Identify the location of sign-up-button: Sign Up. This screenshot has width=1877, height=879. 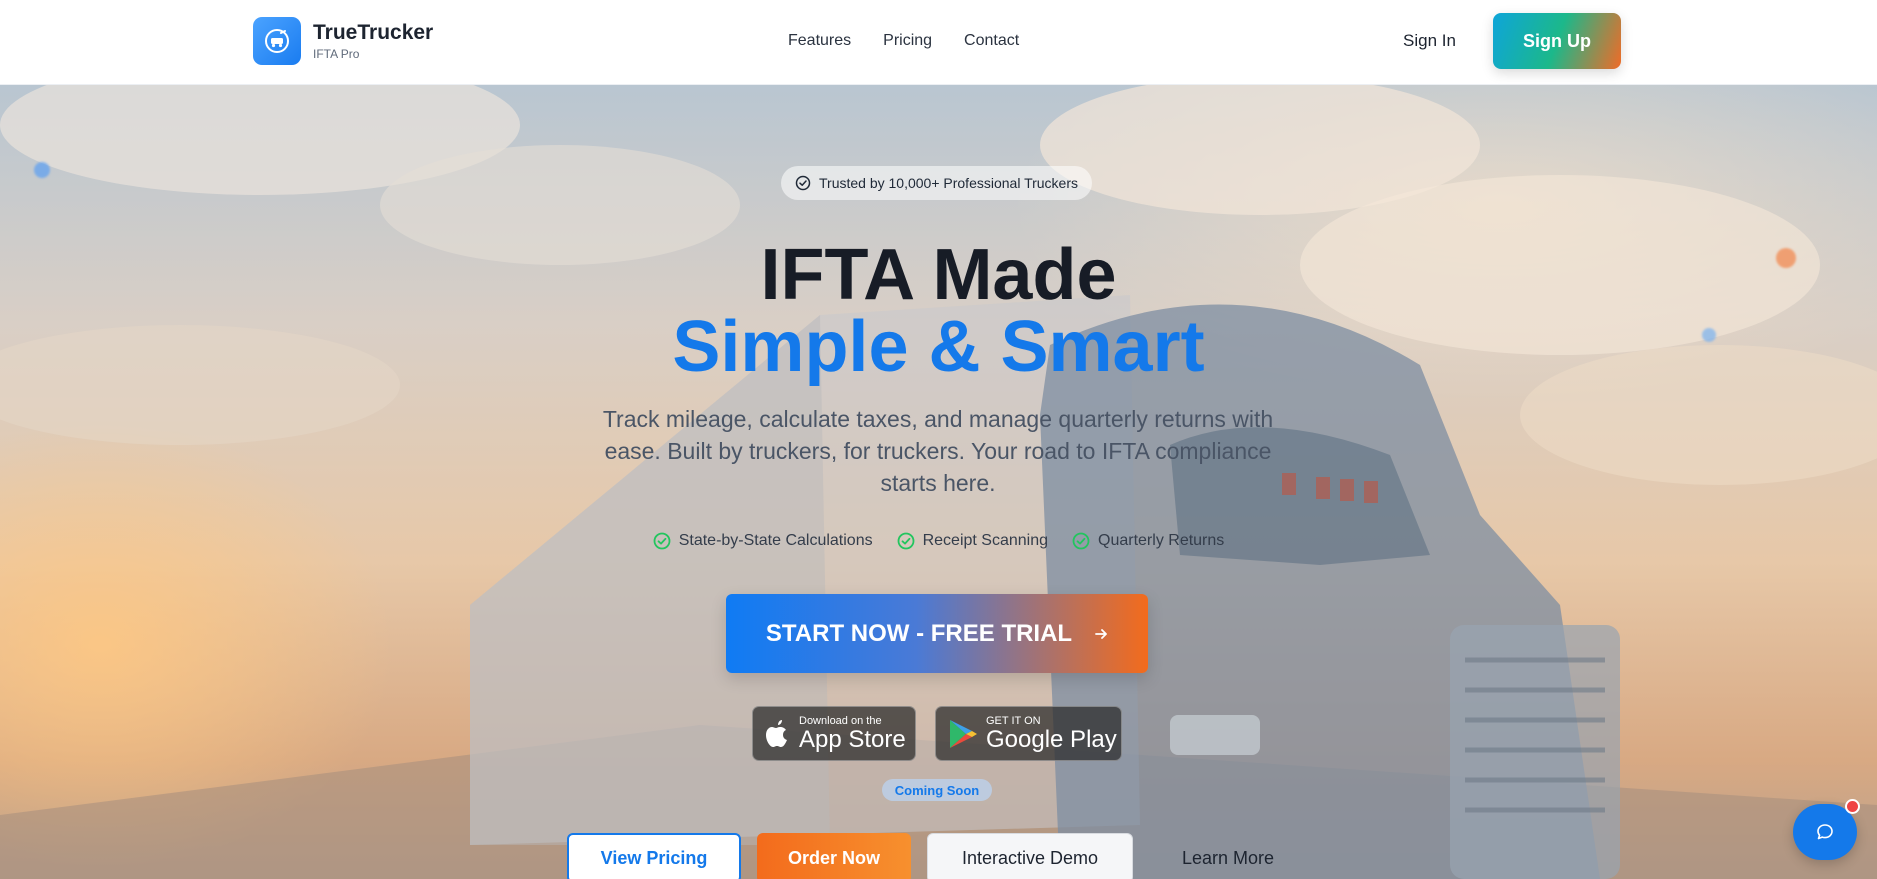
(1557, 41).